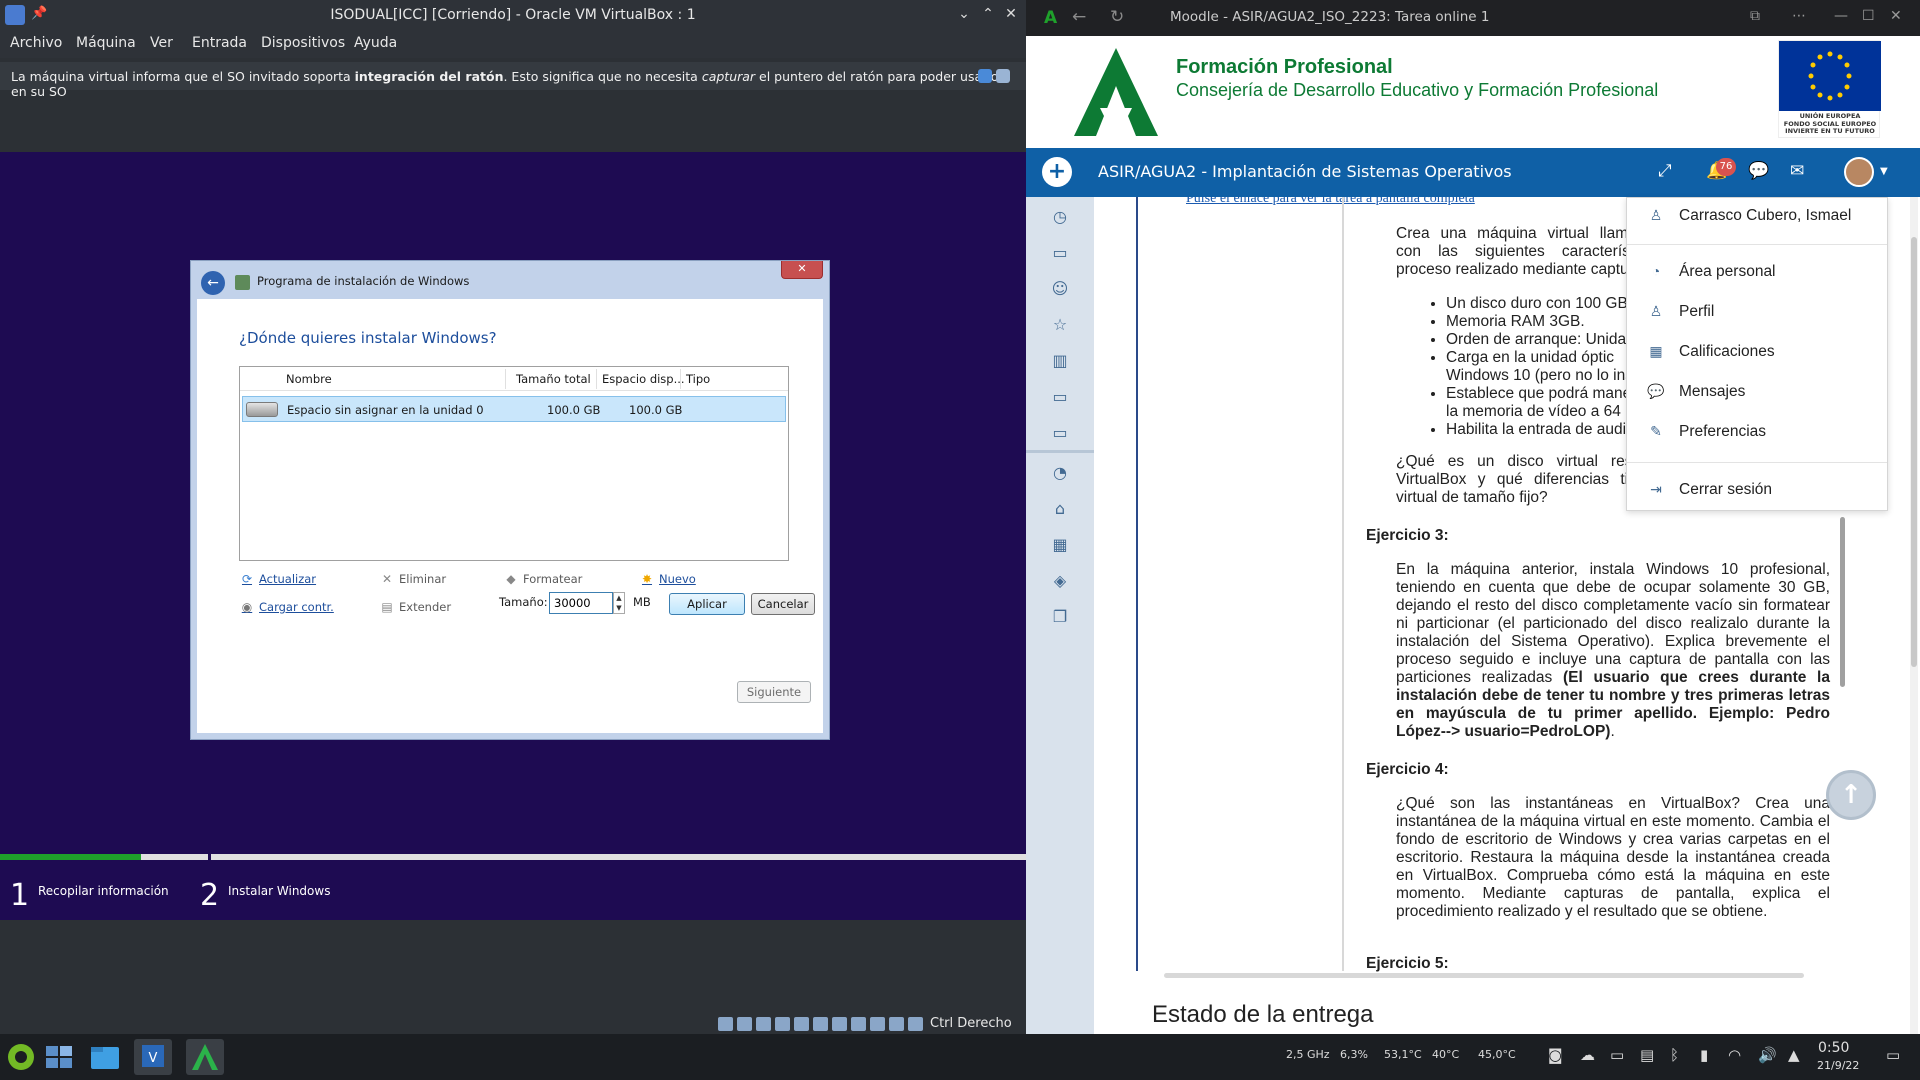  I want to click on menu-ver: Ver, so click(161, 43).